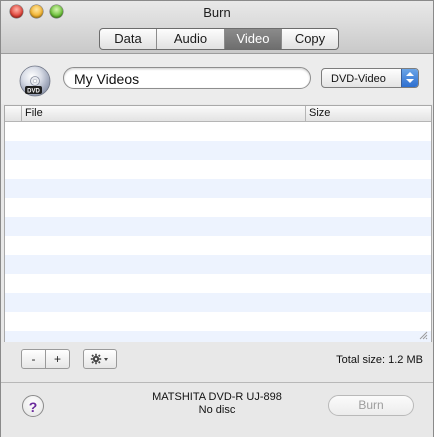 This screenshot has width=434, height=437. What do you see at coordinates (217, 12) in the screenshot?
I see `window-title: Burn` at bounding box center [217, 12].